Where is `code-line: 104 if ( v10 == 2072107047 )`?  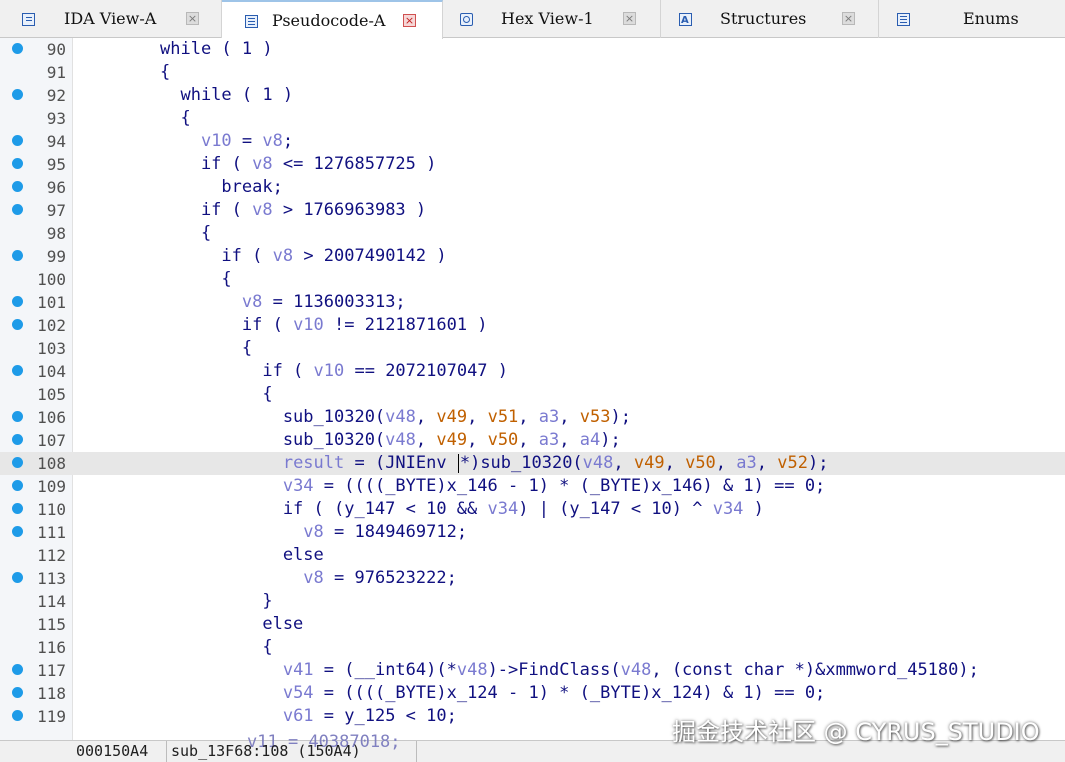 code-line: 104 if ( v10 == 2072107047 ) is located at coordinates (532, 371).